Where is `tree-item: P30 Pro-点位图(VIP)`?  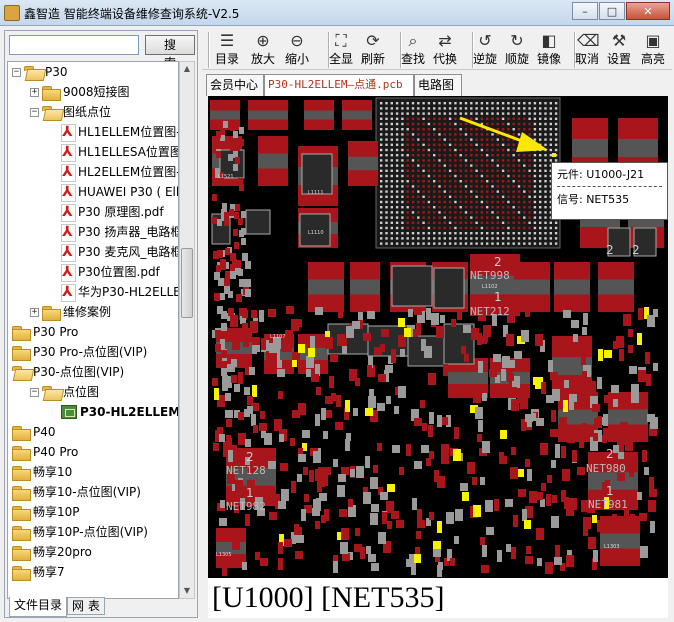
tree-item: P30 Pro-点位图(VIP) is located at coordinates (79, 352).